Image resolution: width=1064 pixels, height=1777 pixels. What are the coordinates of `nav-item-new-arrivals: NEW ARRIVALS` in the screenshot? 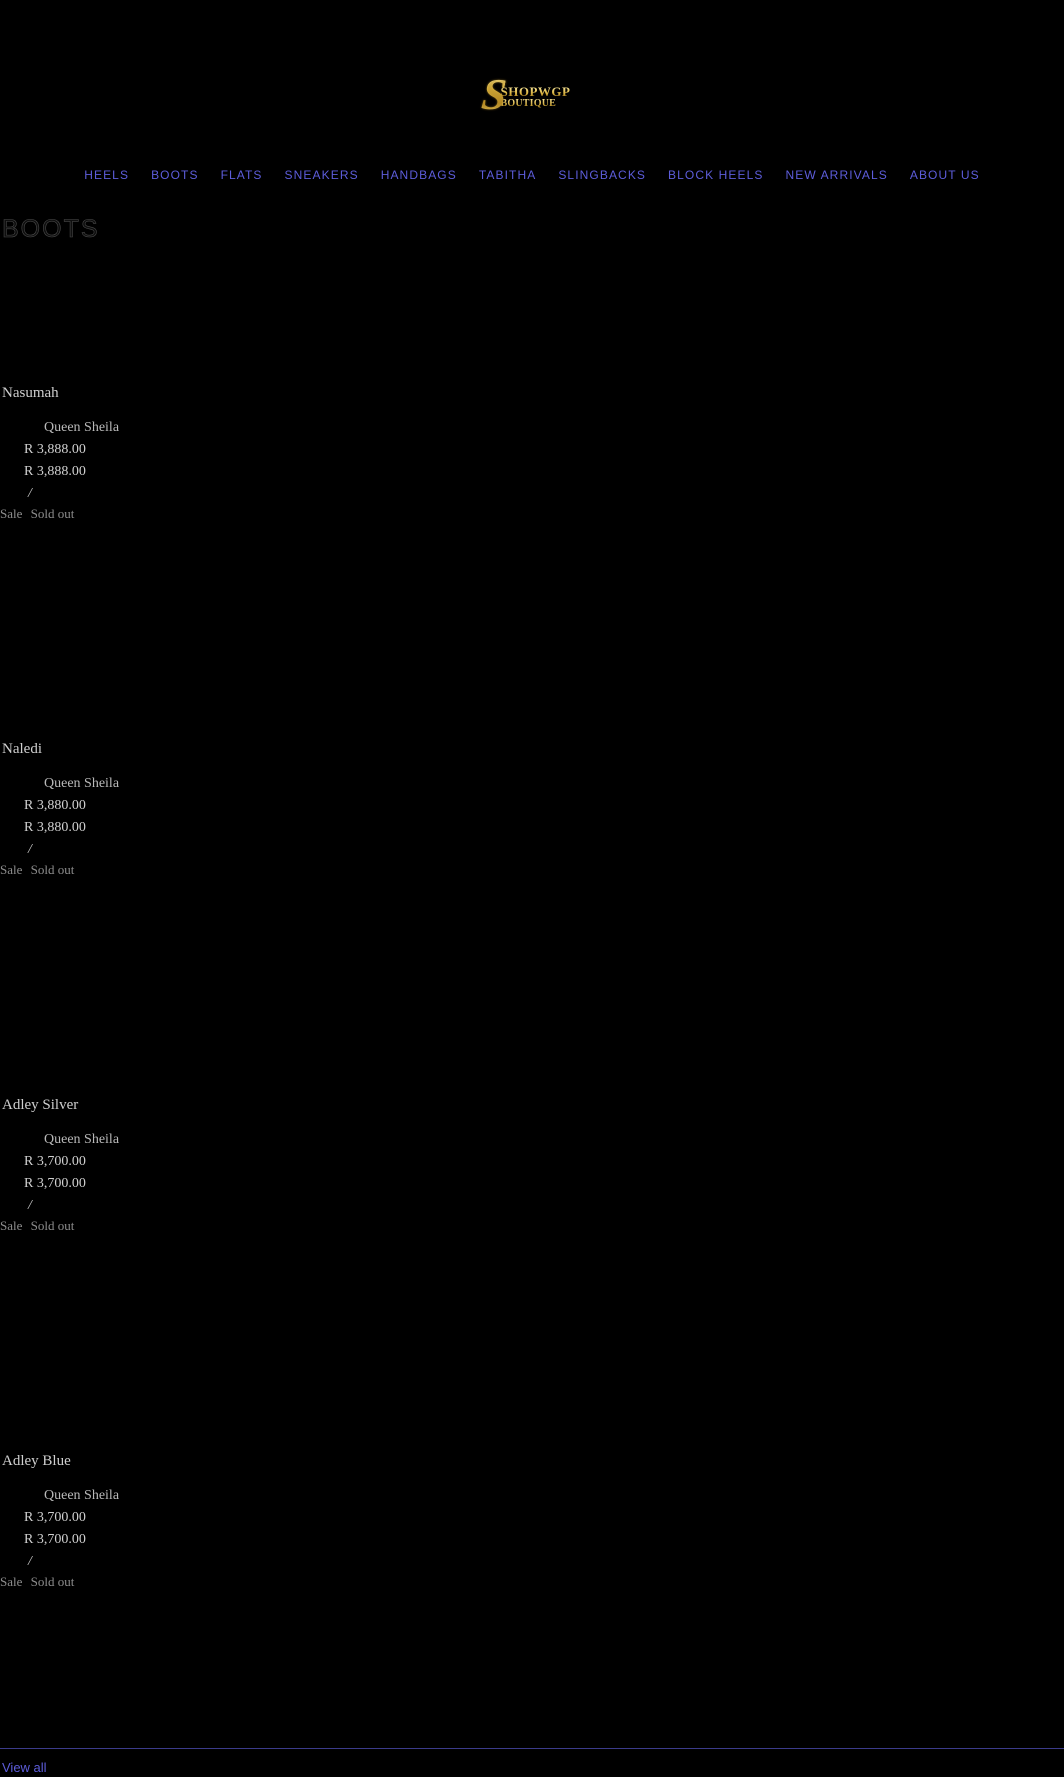 It's located at (837, 175).